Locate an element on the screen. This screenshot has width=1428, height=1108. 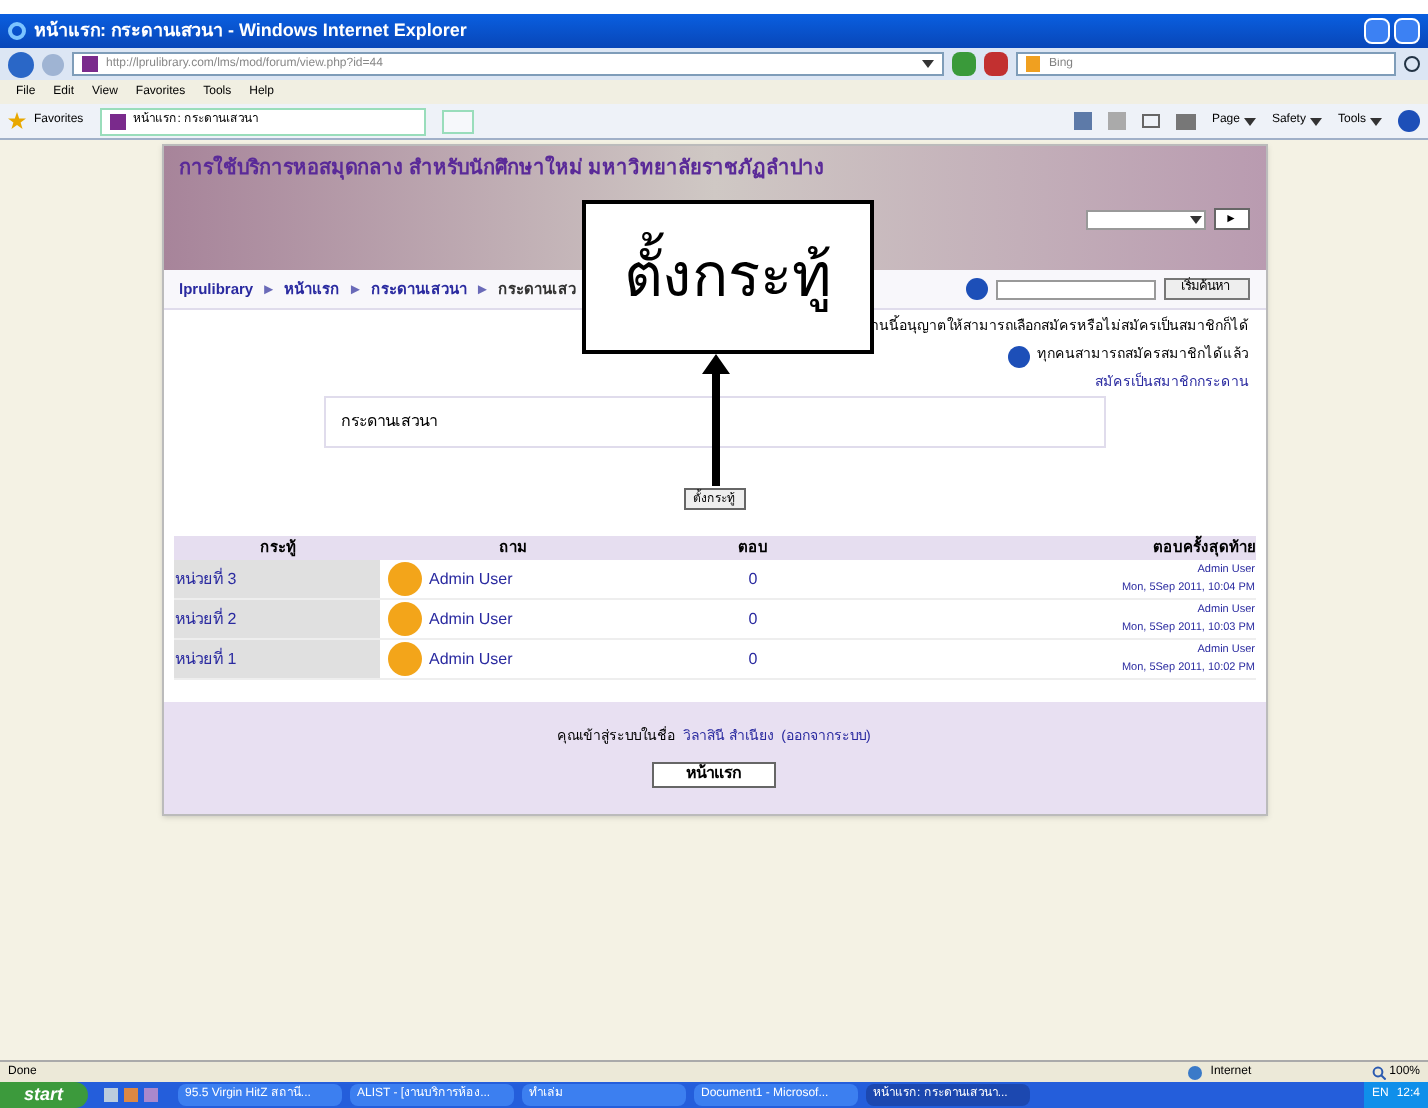
magnifier-icon is located at coordinates (1378, 1072).